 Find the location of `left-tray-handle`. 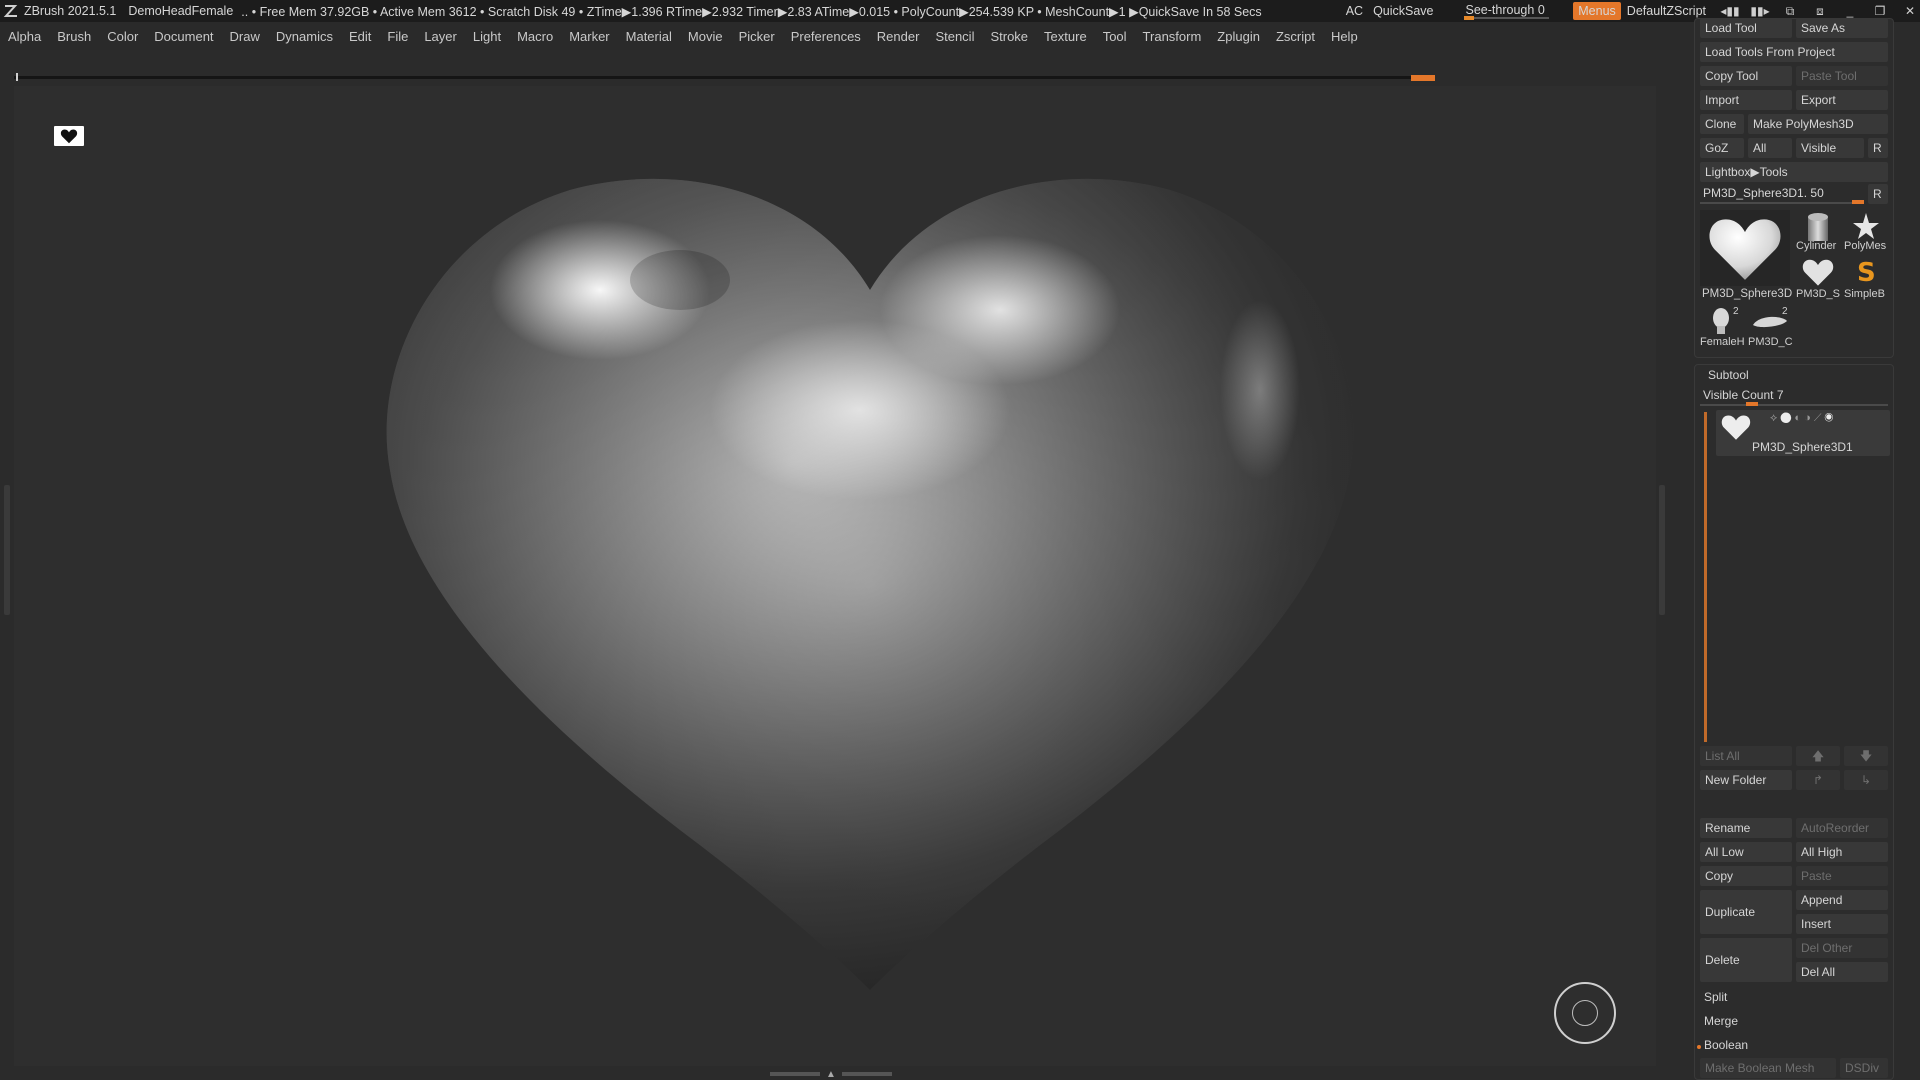

left-tray-handle is located at coordinates (7, 550).